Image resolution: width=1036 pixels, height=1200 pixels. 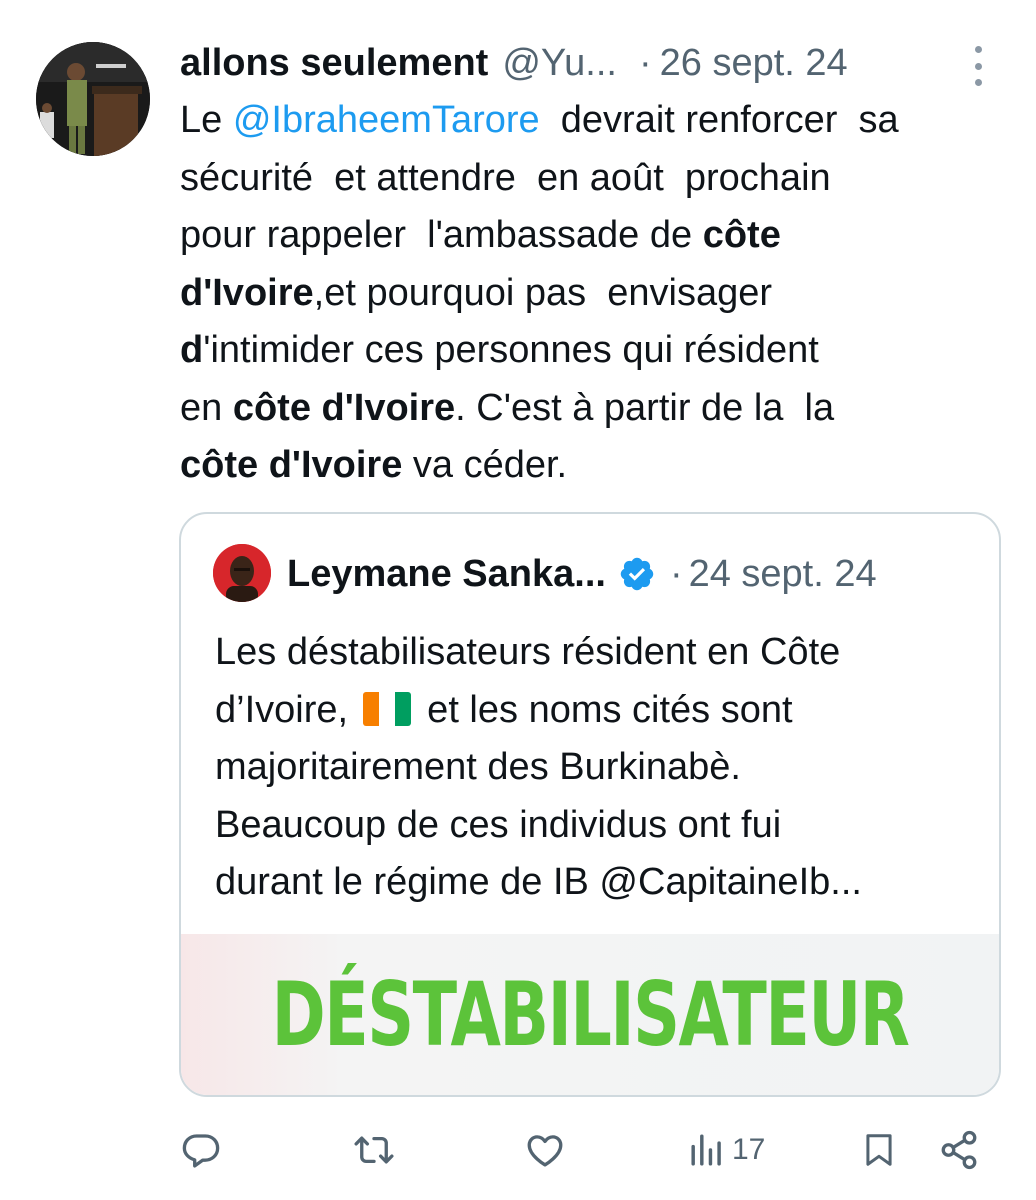 What do you see at coordinates (543, 292) in the screenshot?
I see `text-segment: ,et pourquoi pas envisager` at bounding box center [543, 292].